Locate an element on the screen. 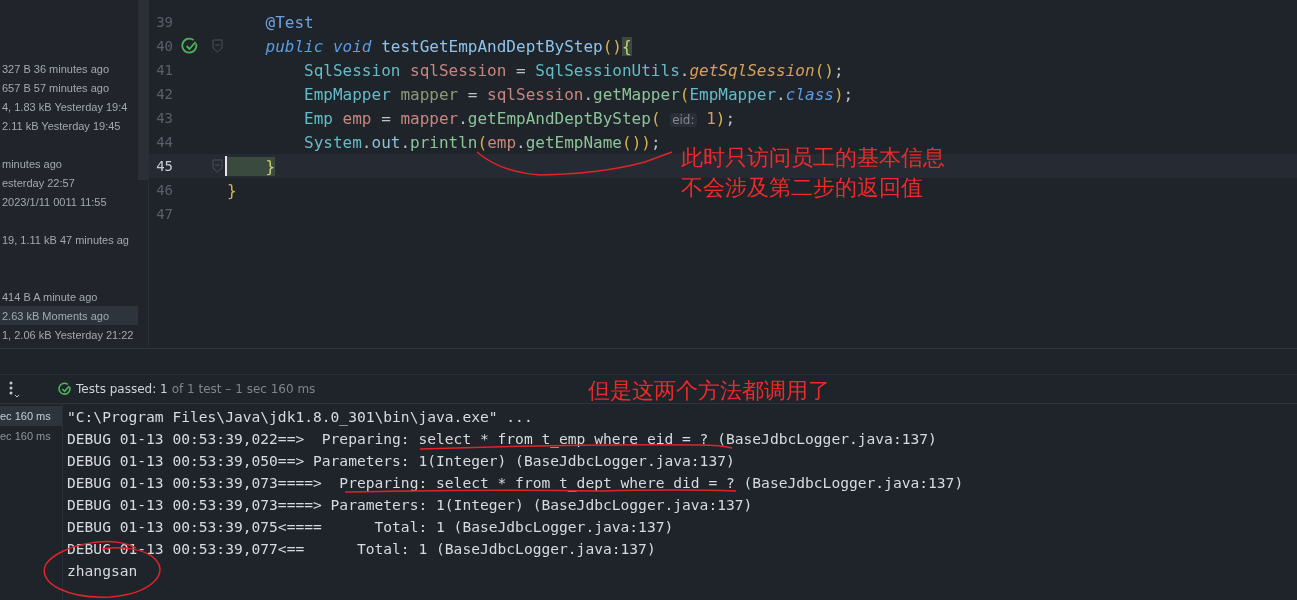  line-number: 45 is located at coordinates (164, 166).